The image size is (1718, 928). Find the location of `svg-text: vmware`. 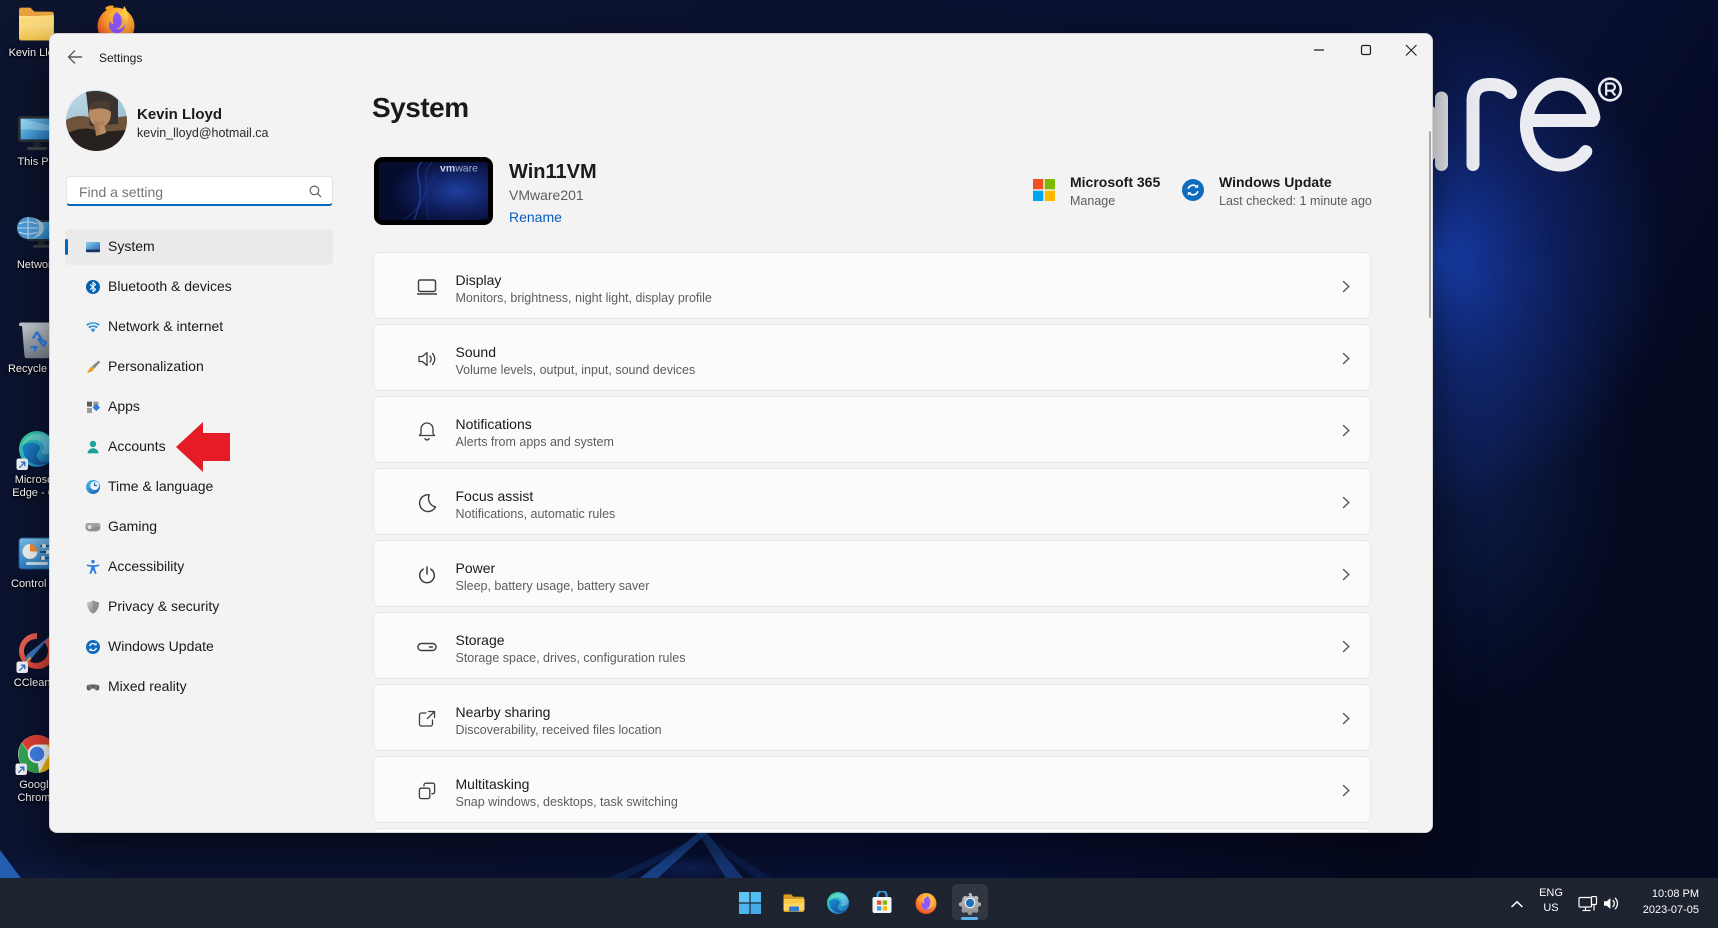

svg-text: vmware is located at coordinates (459, 169).